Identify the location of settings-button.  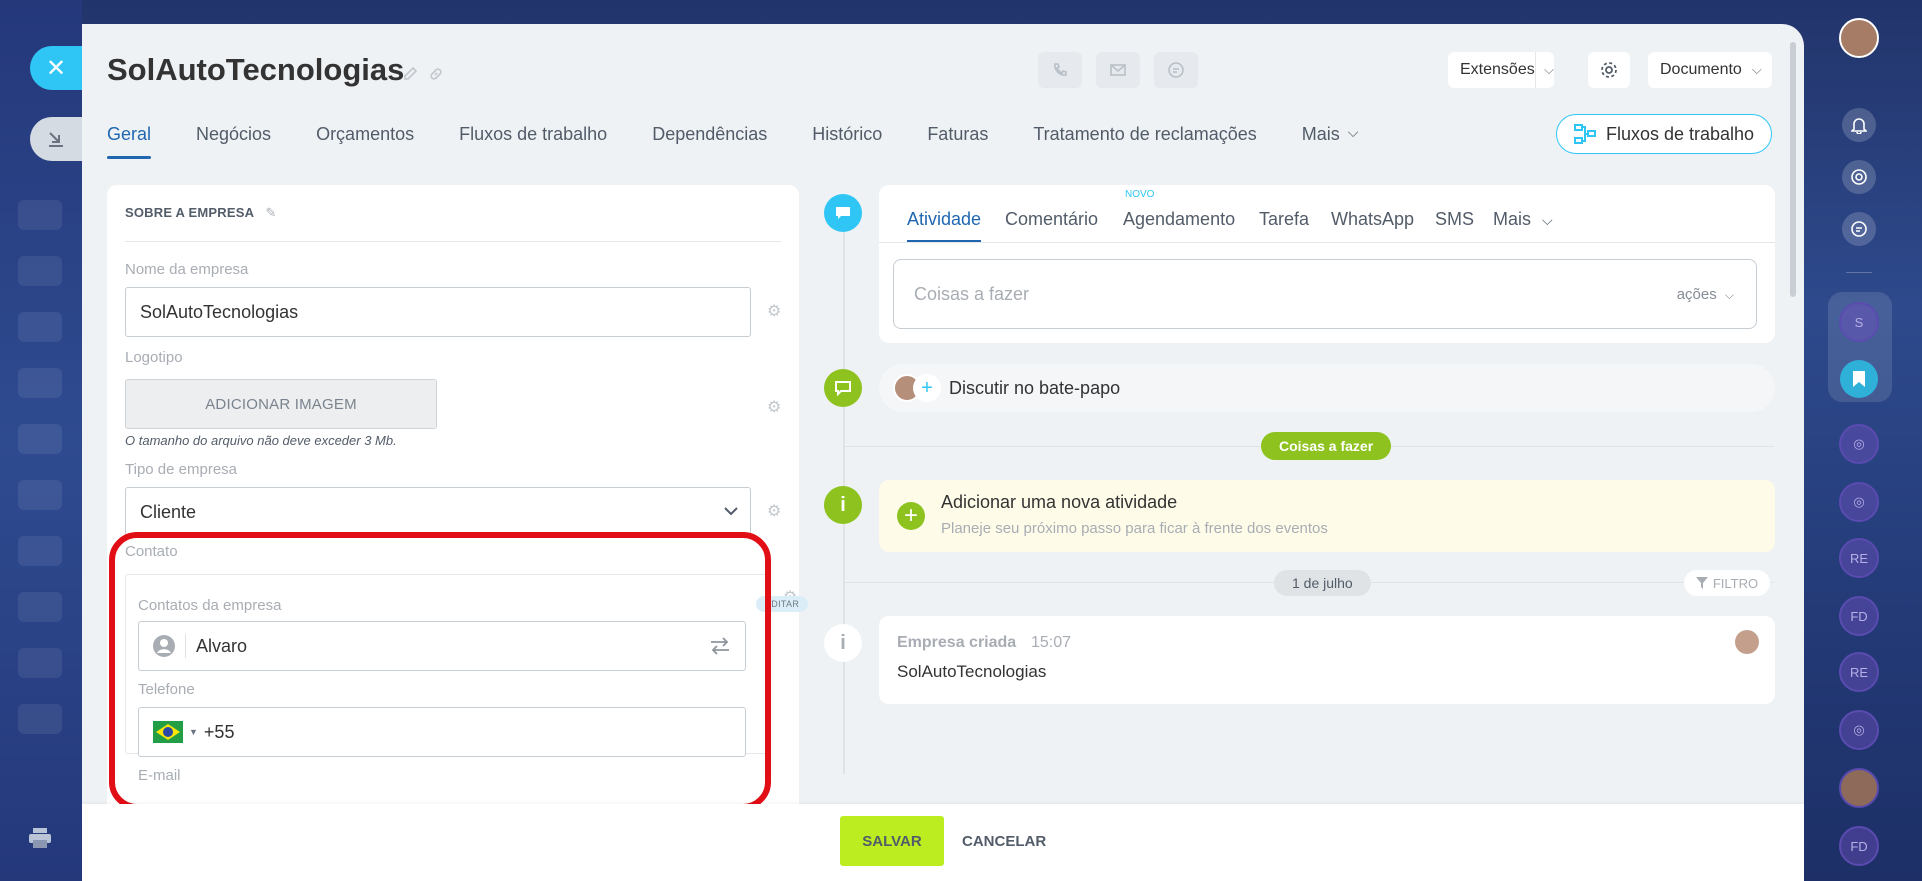
(1609, 70).